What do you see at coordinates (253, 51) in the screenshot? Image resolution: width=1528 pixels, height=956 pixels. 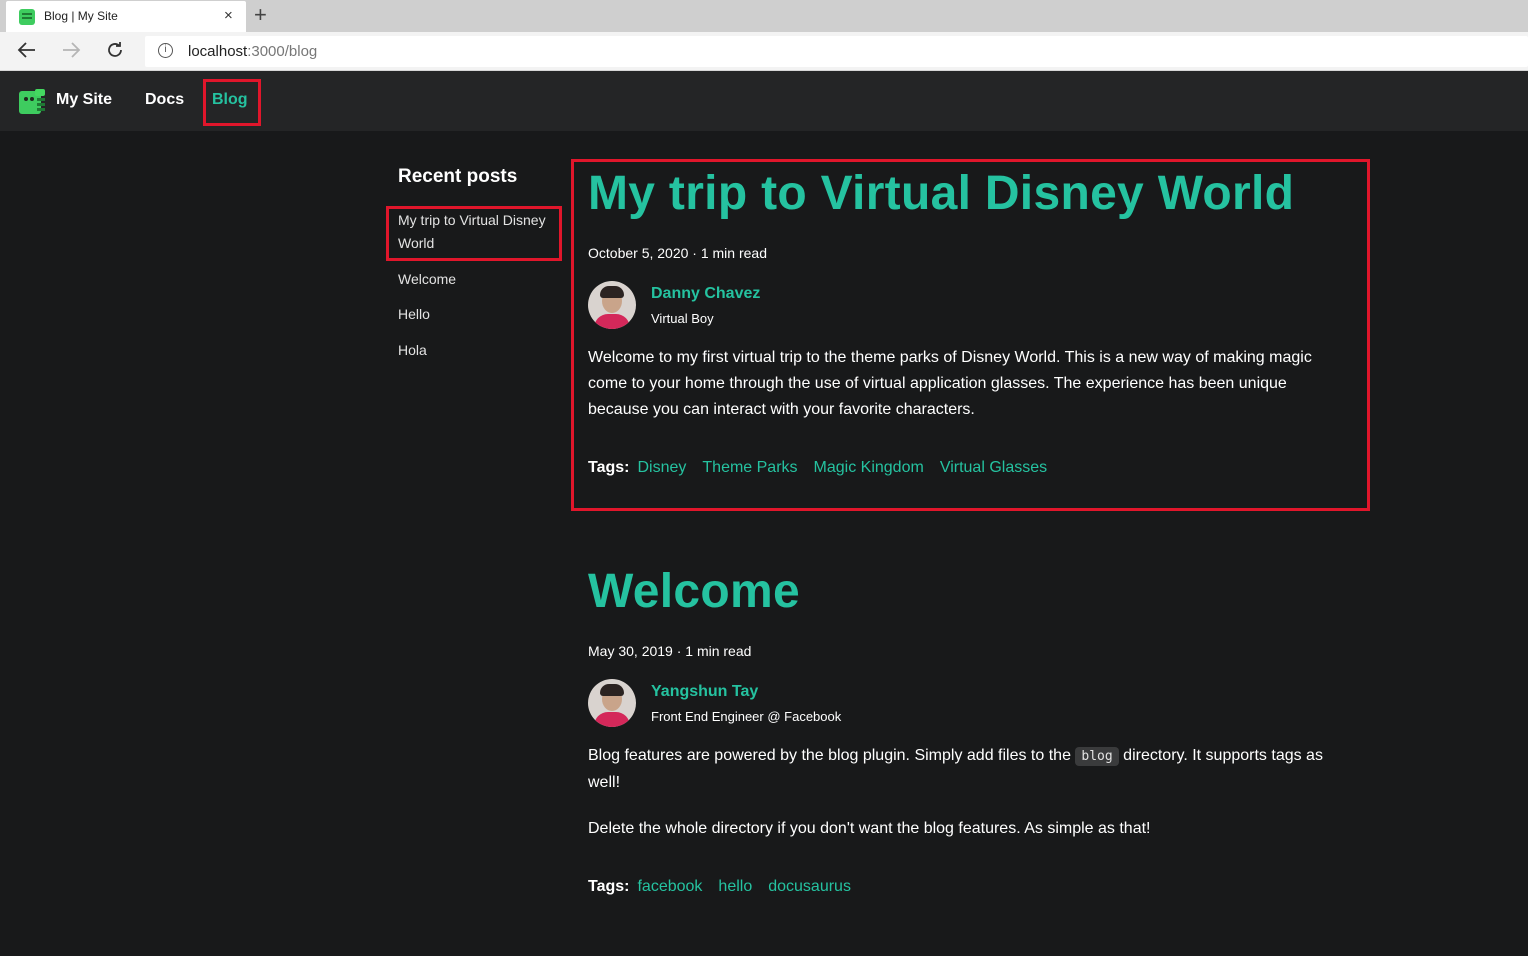 I see `url-text: localhost:3000/blog` at bounding box center [253, 51].